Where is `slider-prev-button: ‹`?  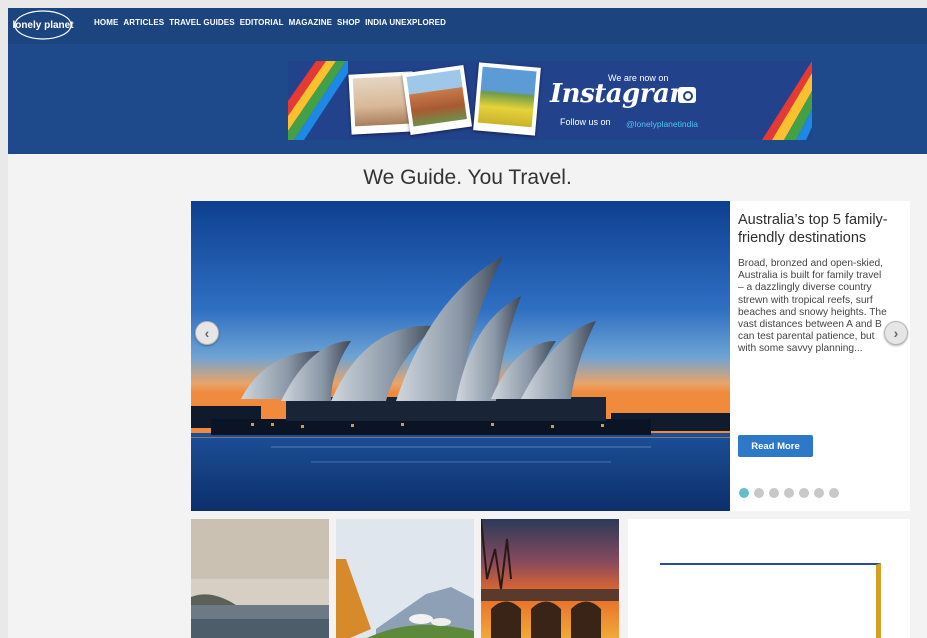
slider-prev-button: ‹ is located at coordinates (207, 333).